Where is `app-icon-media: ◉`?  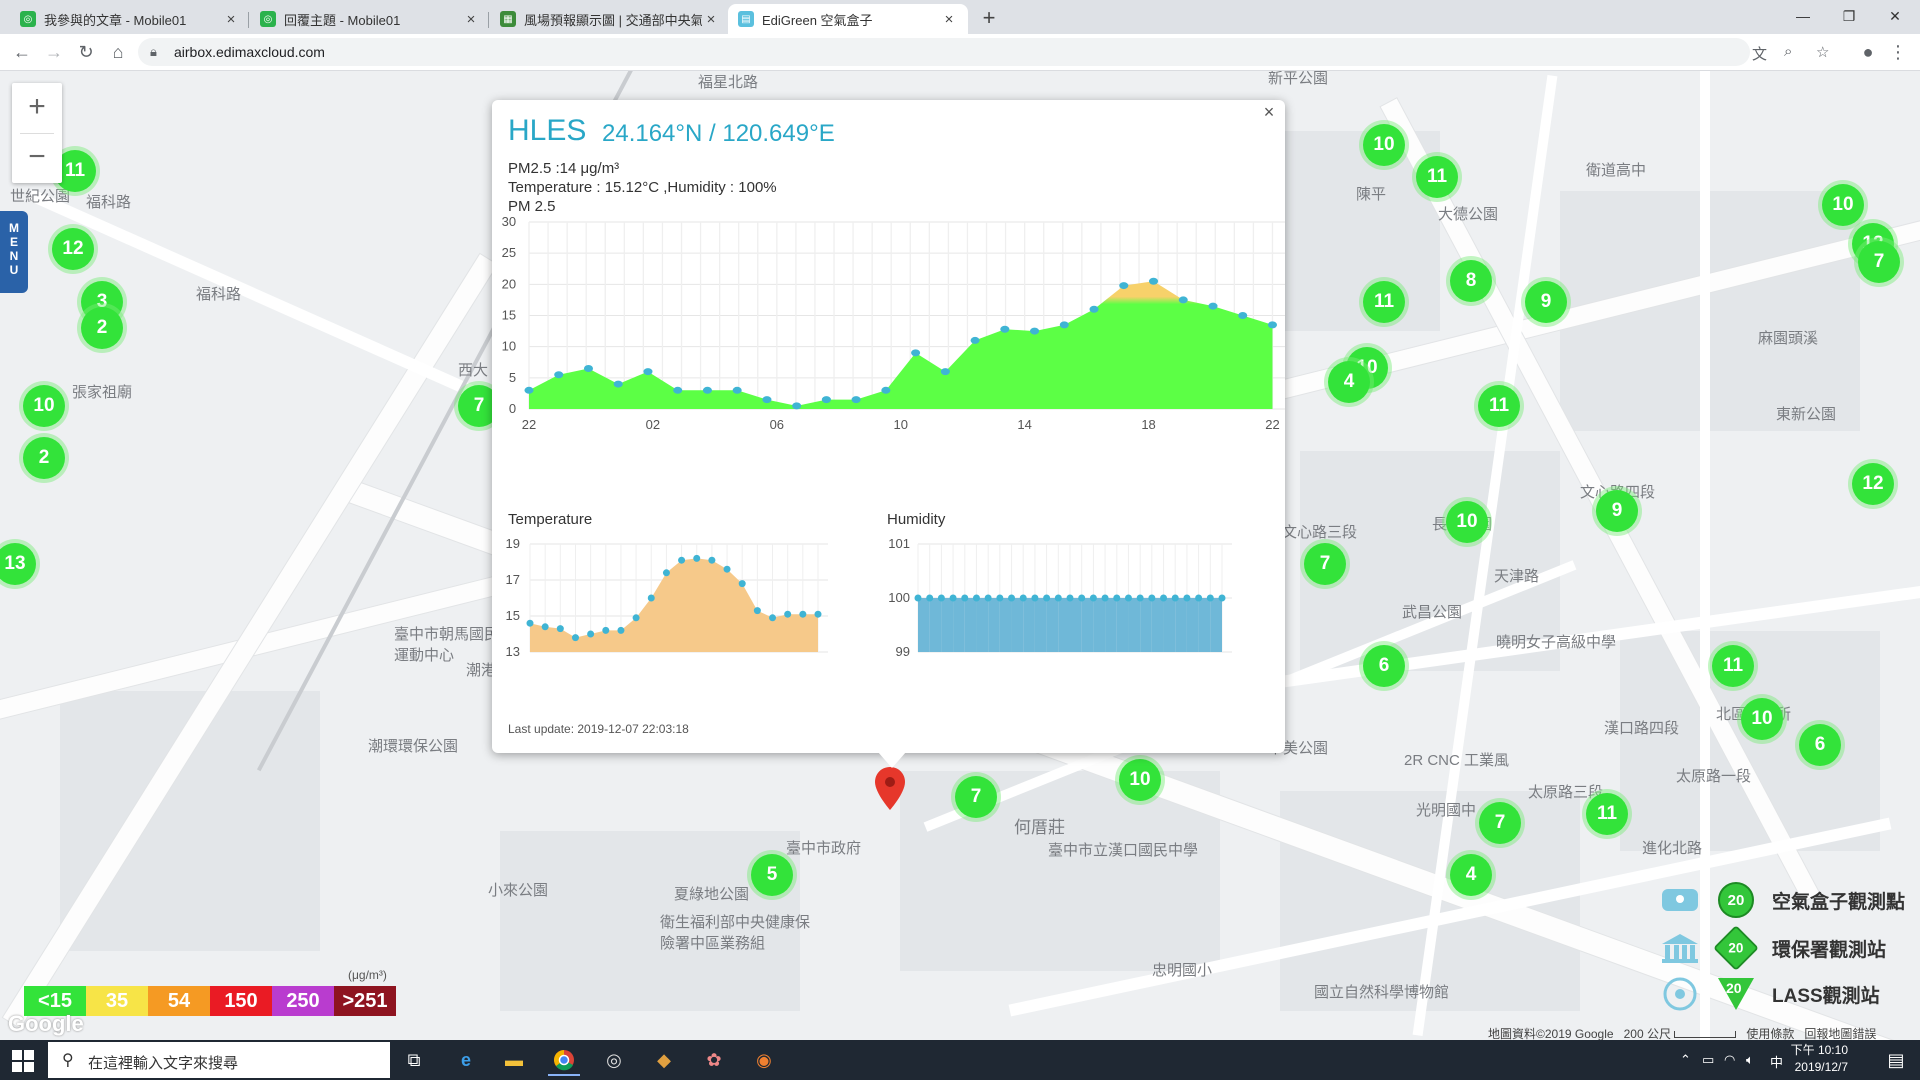
app-icon-media: ◉ is located at coordinates (764, 1060).